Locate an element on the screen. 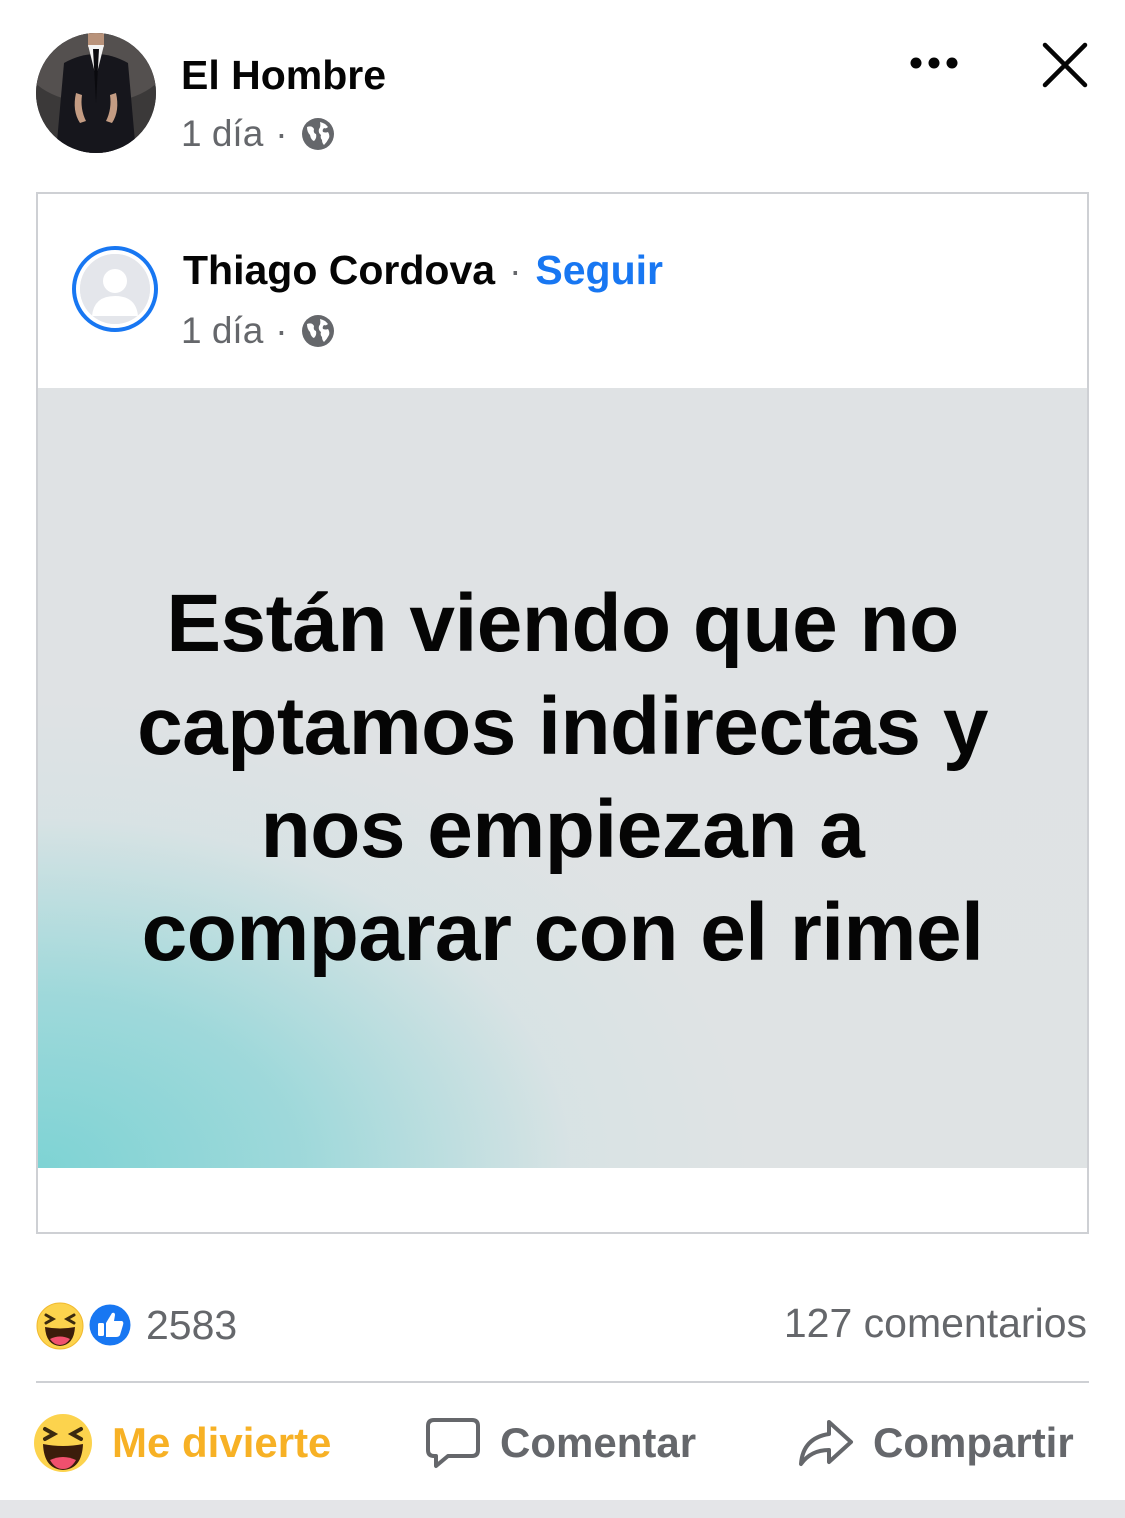 The height and width of the screenshot is (1518, 1125). comment-label: Comentar is located at coordinates (598, 1442).